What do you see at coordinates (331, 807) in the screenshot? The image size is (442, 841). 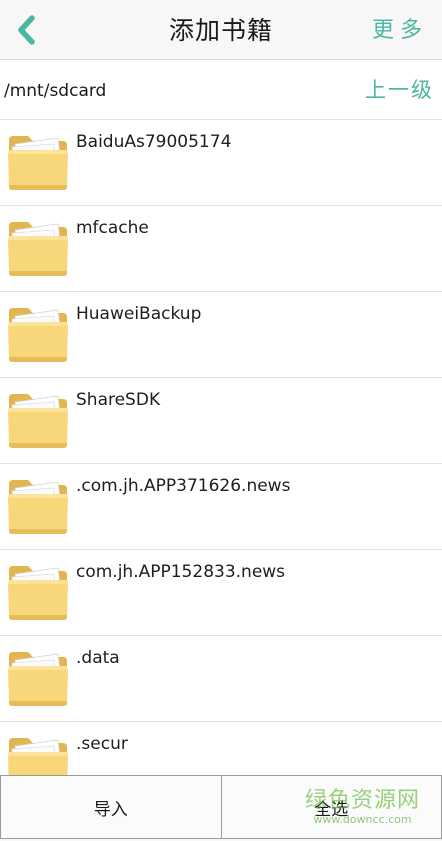 I see `select-all-button: 全选` at bounding box center [331, 807].